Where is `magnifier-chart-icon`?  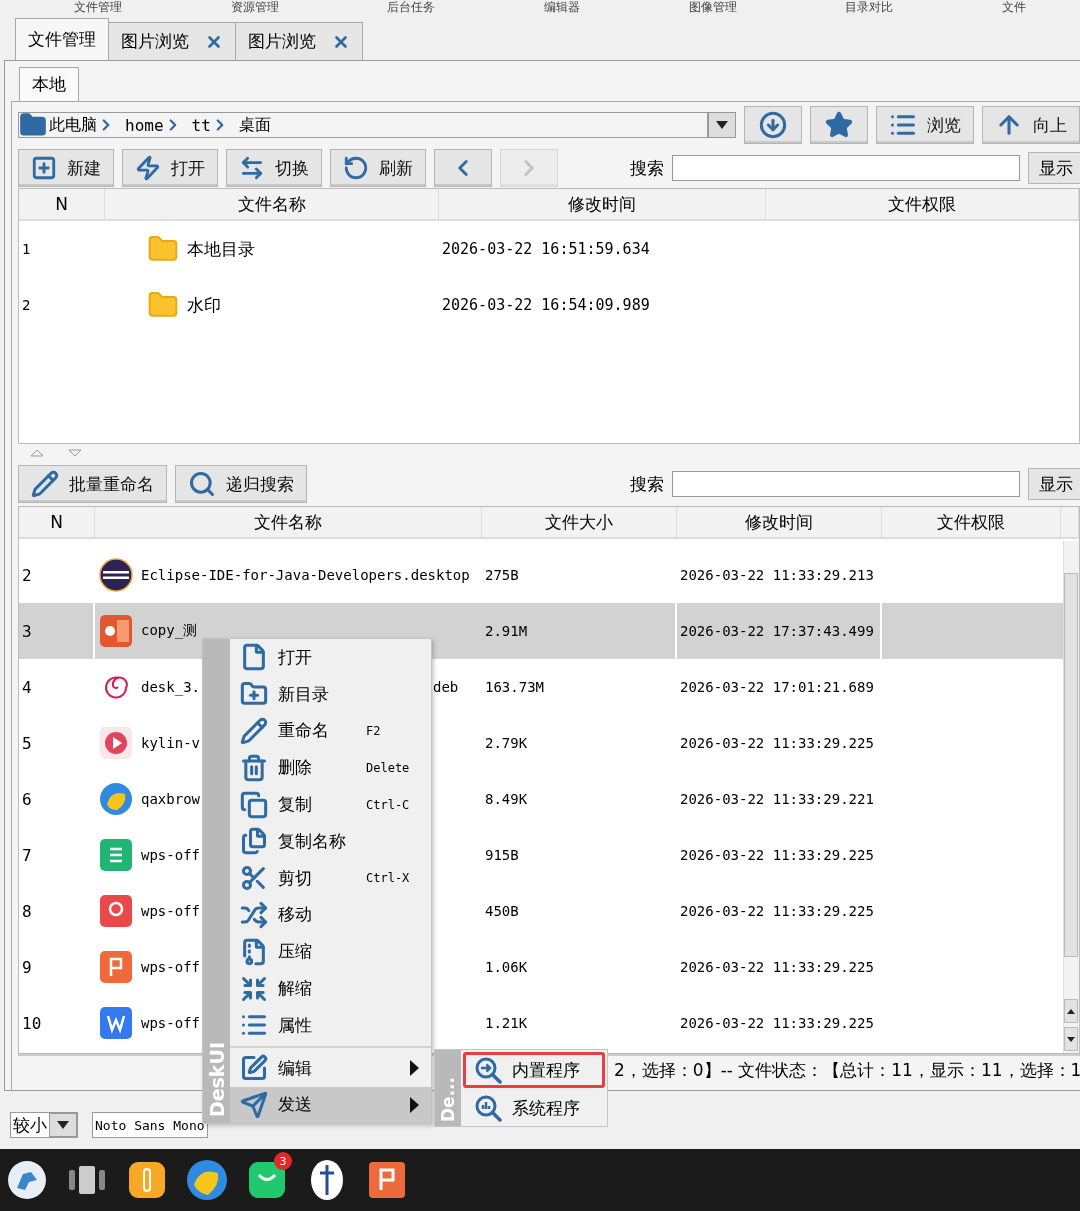
magnifier-chart-icon is located at coordinates (488, 1108).